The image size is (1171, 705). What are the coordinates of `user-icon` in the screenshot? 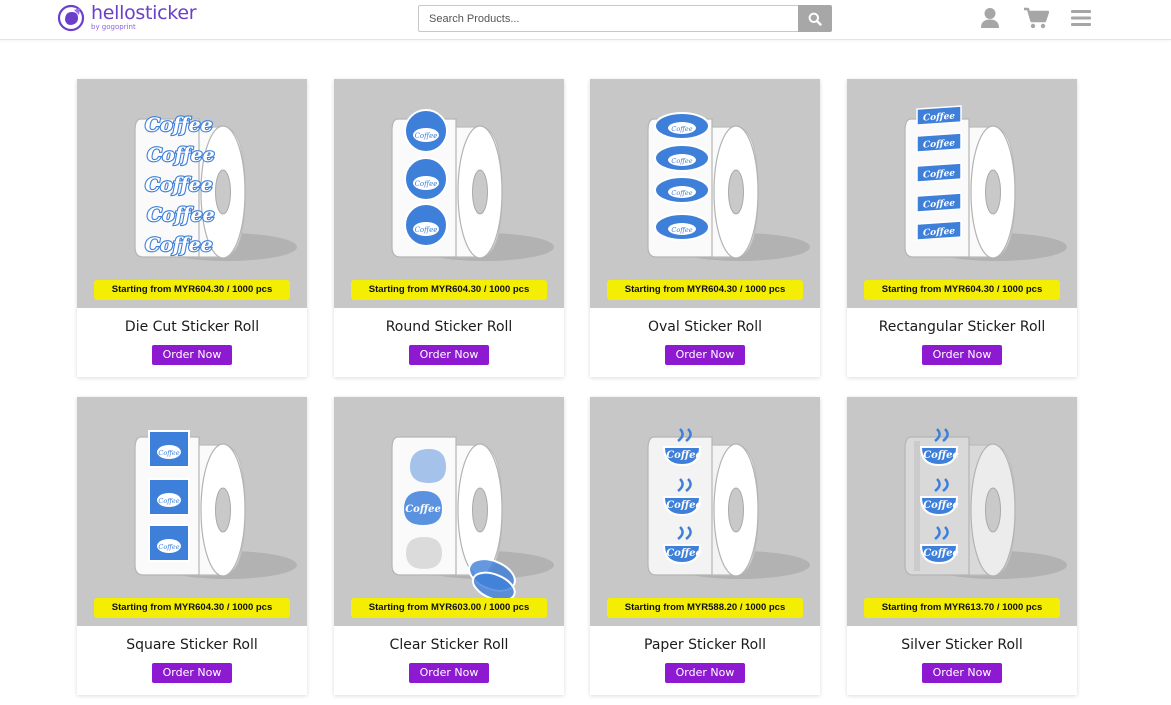 It's located at (990, 18).